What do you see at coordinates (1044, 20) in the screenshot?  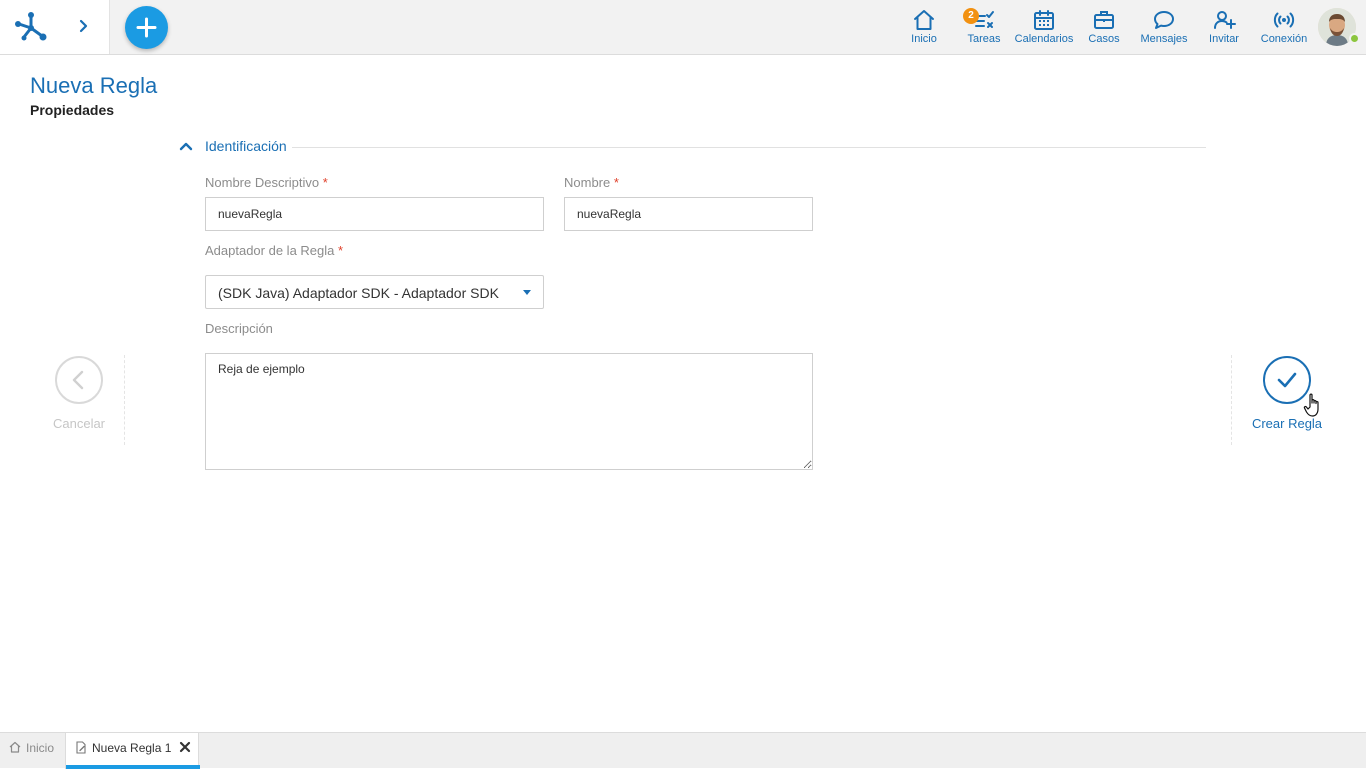 I see `calendar-icon` at bounding box center [1044, 20].